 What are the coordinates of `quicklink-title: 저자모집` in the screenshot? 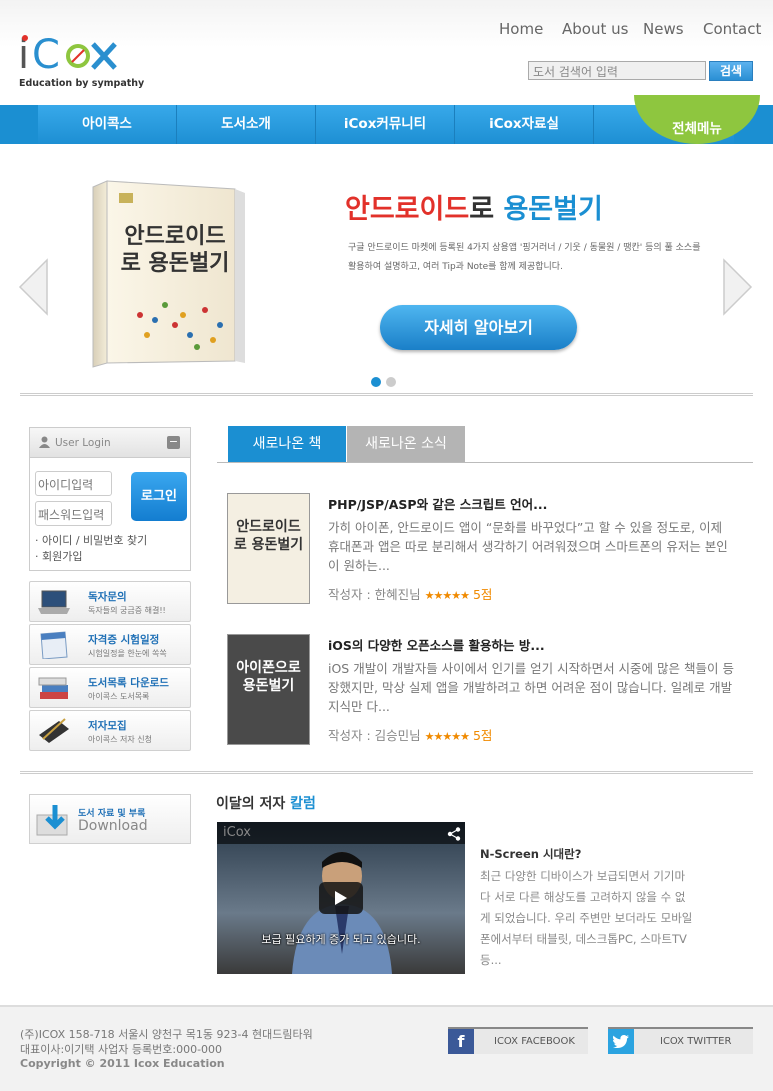 It's located at (107, 726).